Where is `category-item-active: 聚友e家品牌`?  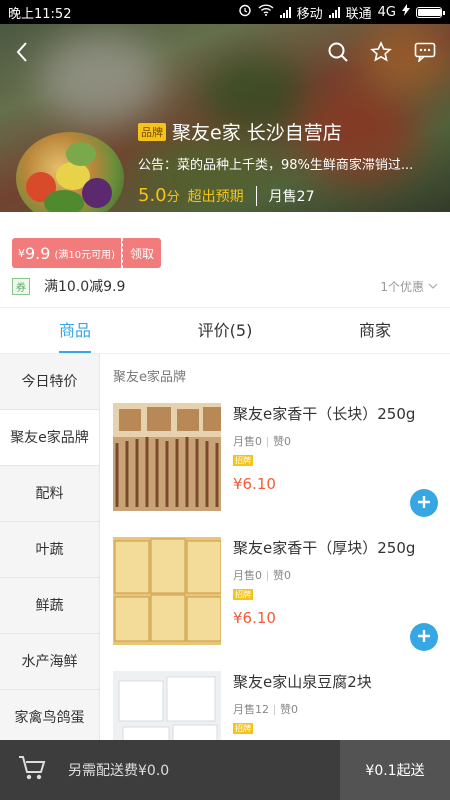
category-item-active: 聚友e家品牌 is located at coordinates (49, 438).